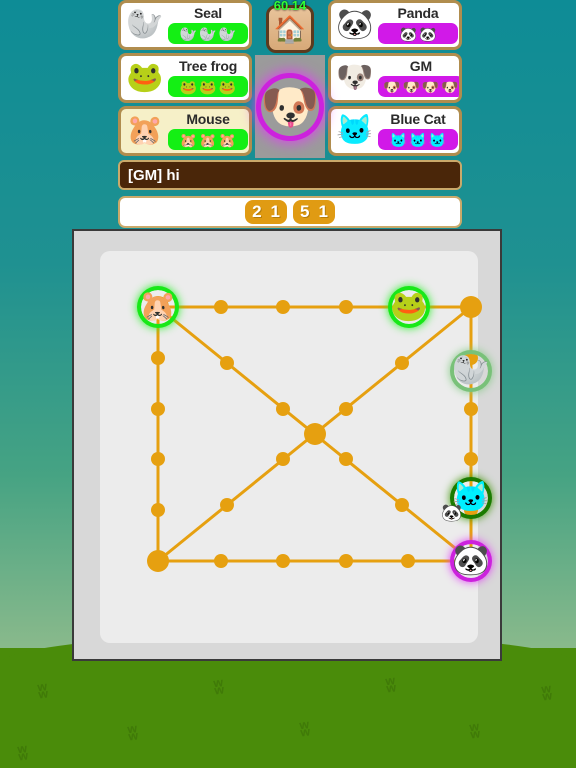  I want to click on player-token-tray: 🐹 🐹 🐹, so click(208, 139).